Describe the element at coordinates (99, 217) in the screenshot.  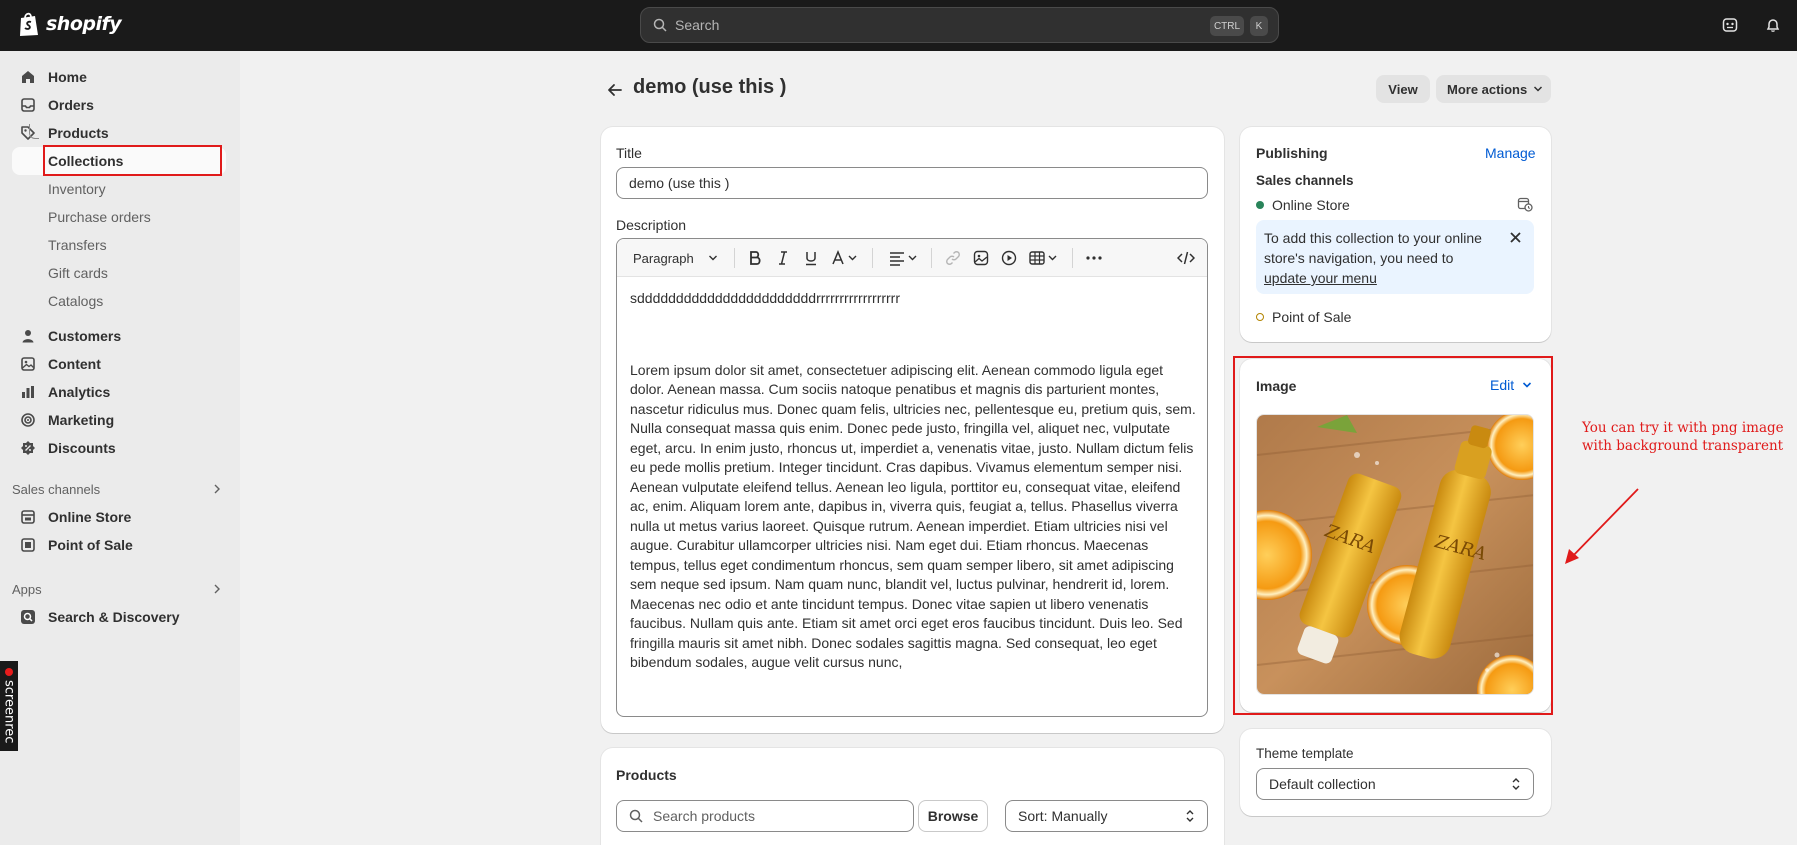
I see `nav-purchase-orders: Purchase orders` at that location.